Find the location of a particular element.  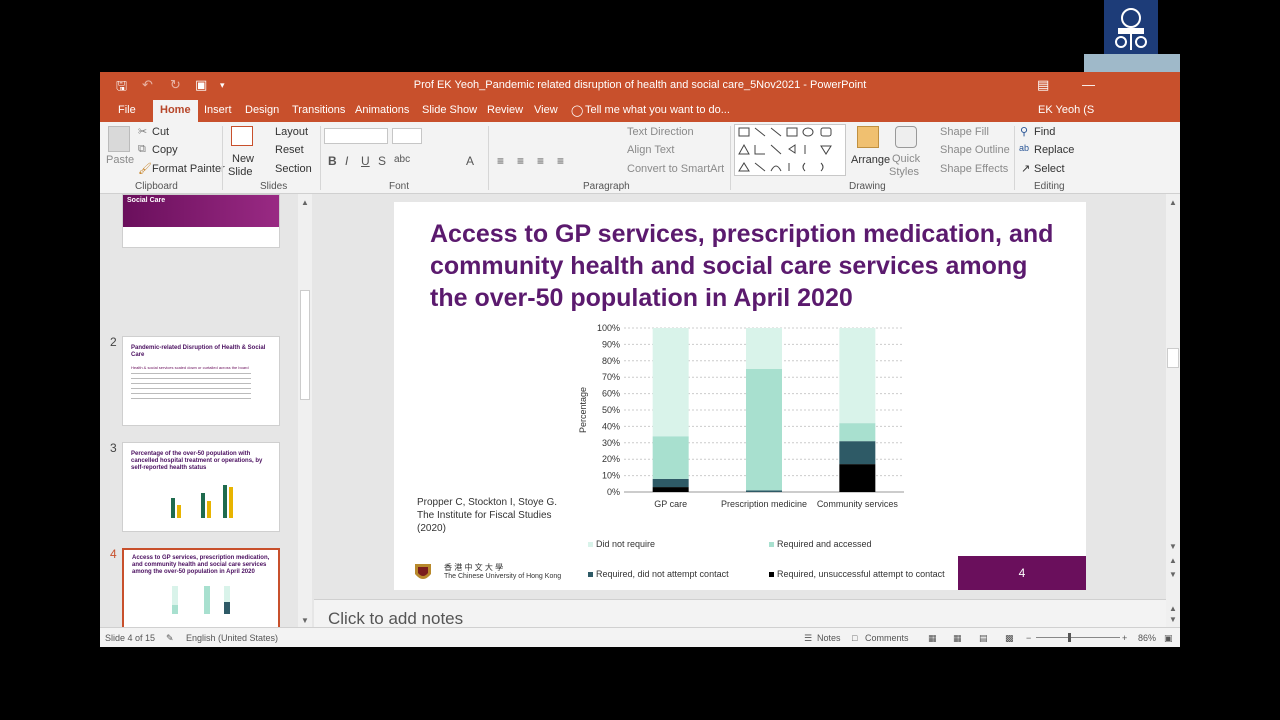

slide-footer-bar: 4 is located at coordinates (1022, 573).